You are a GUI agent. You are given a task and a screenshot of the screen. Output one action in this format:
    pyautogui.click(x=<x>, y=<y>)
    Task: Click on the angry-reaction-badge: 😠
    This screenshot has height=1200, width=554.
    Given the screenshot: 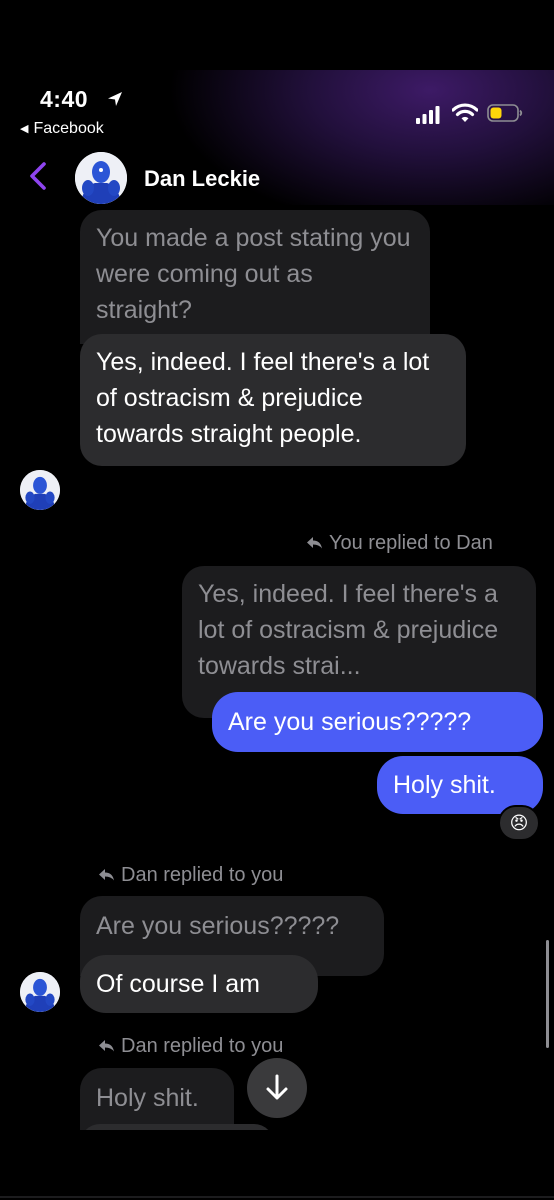 What is the action you would take?
    pyautogui.click(x=519, y=823)
    